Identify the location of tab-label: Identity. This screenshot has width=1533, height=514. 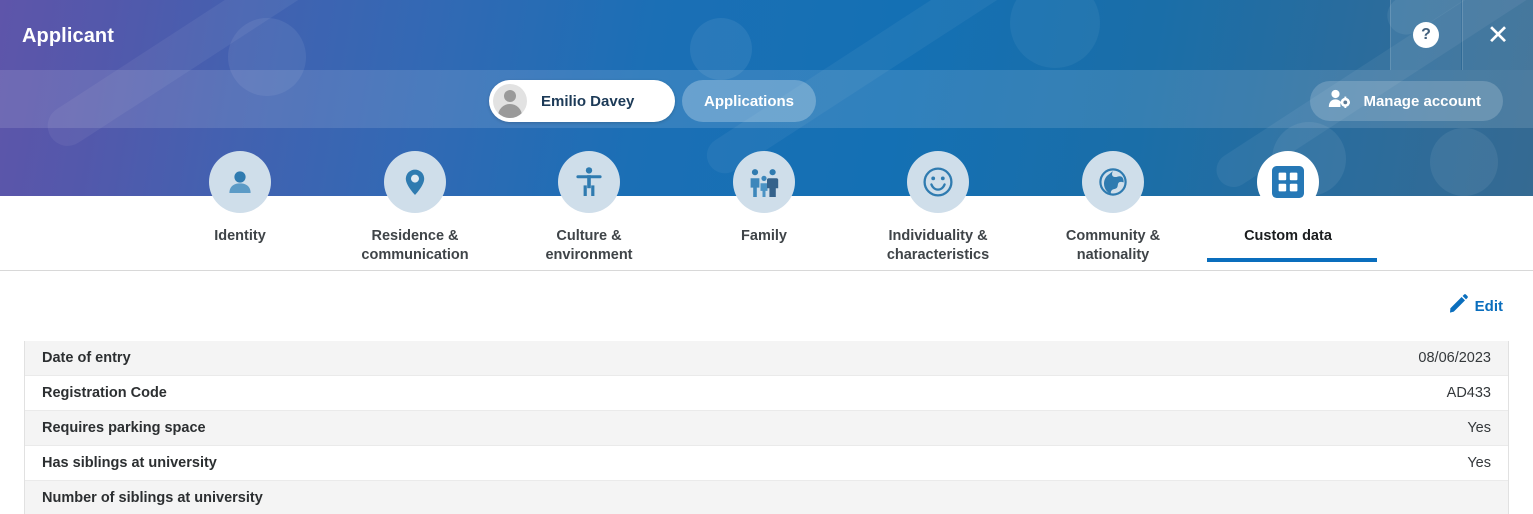
(240, 236).